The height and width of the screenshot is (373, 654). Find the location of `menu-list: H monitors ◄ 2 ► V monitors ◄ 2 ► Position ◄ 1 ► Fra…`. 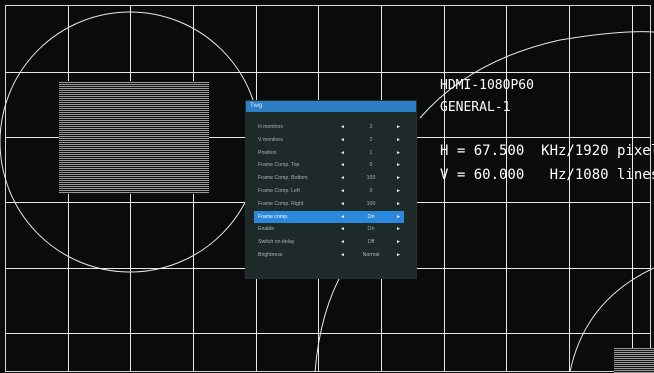

menu-list: H monitors ◄ 2 ► V monitors ◄ 2 ► Position ◄ 1 ► Fra… is located at coordinates (331, 191).